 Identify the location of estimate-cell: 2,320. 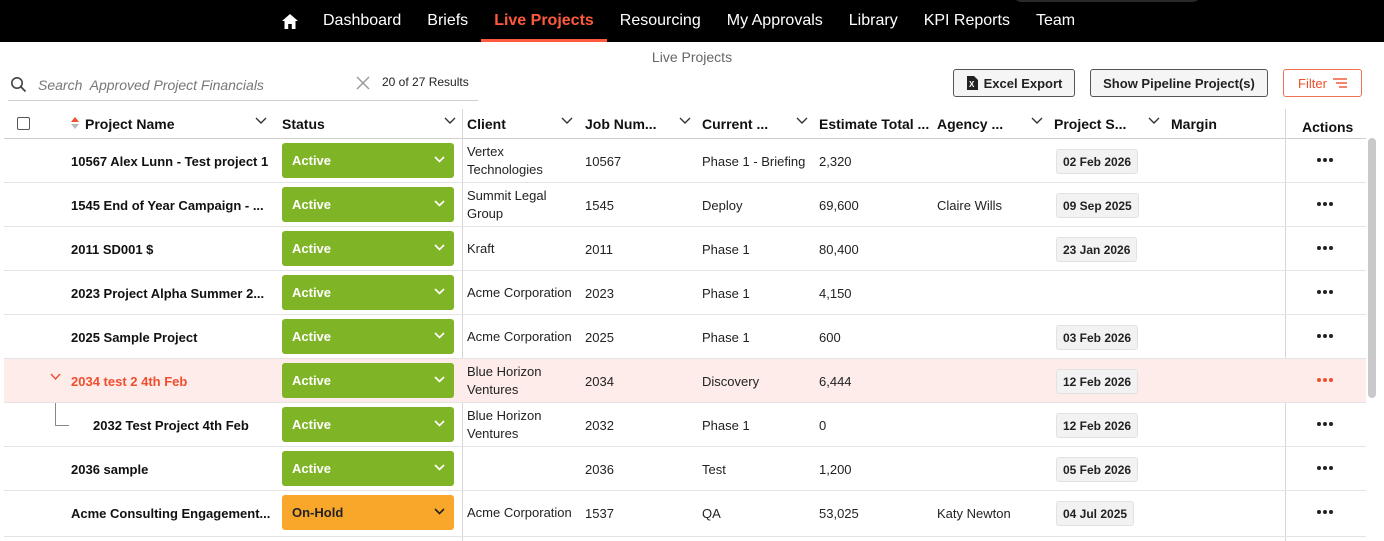
(835, 161).